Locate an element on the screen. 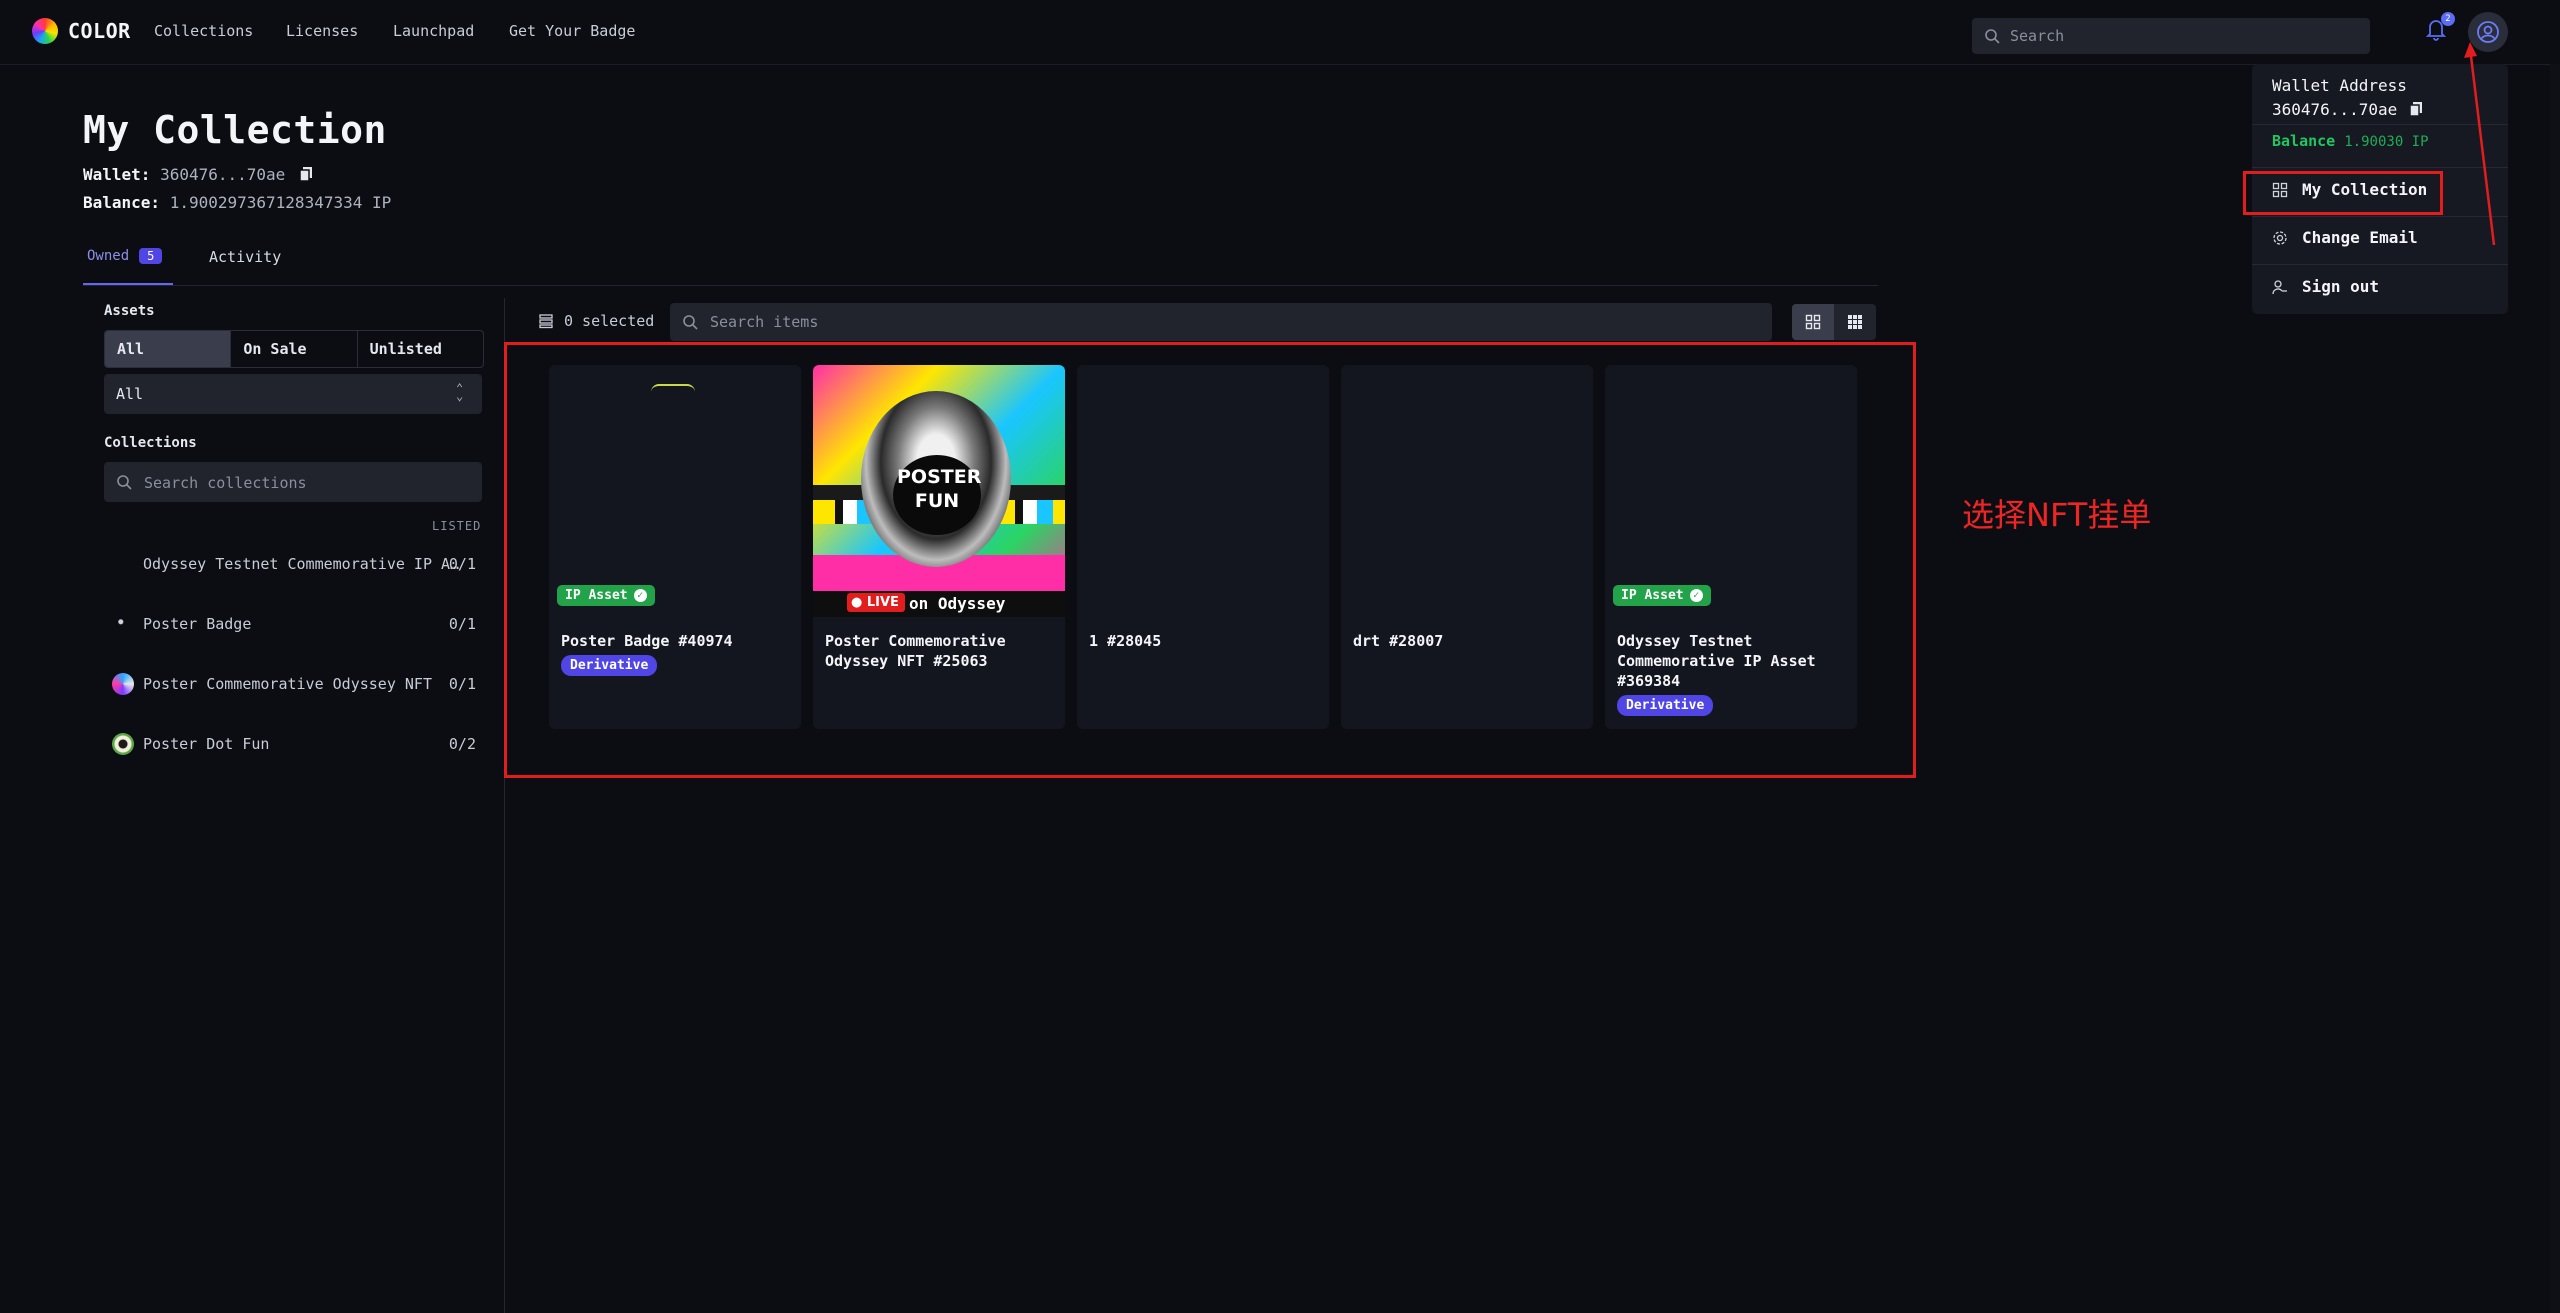  balance-row: Balance: 1.900297367128347334 IP is located at coordinates (237, 202).